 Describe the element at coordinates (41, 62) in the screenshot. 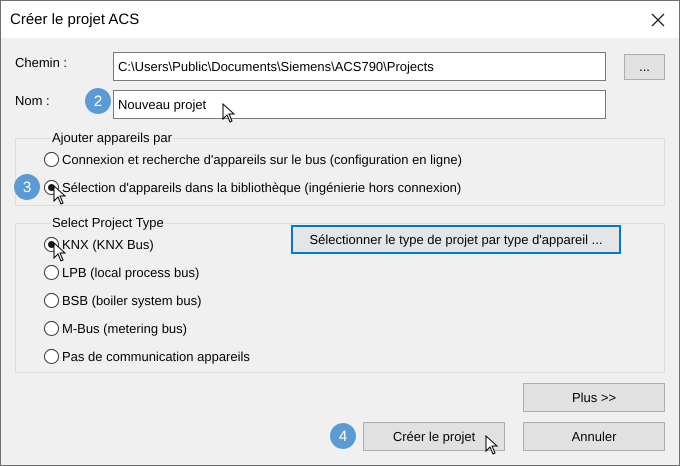

I see `field-label: Chemin :` at that location.